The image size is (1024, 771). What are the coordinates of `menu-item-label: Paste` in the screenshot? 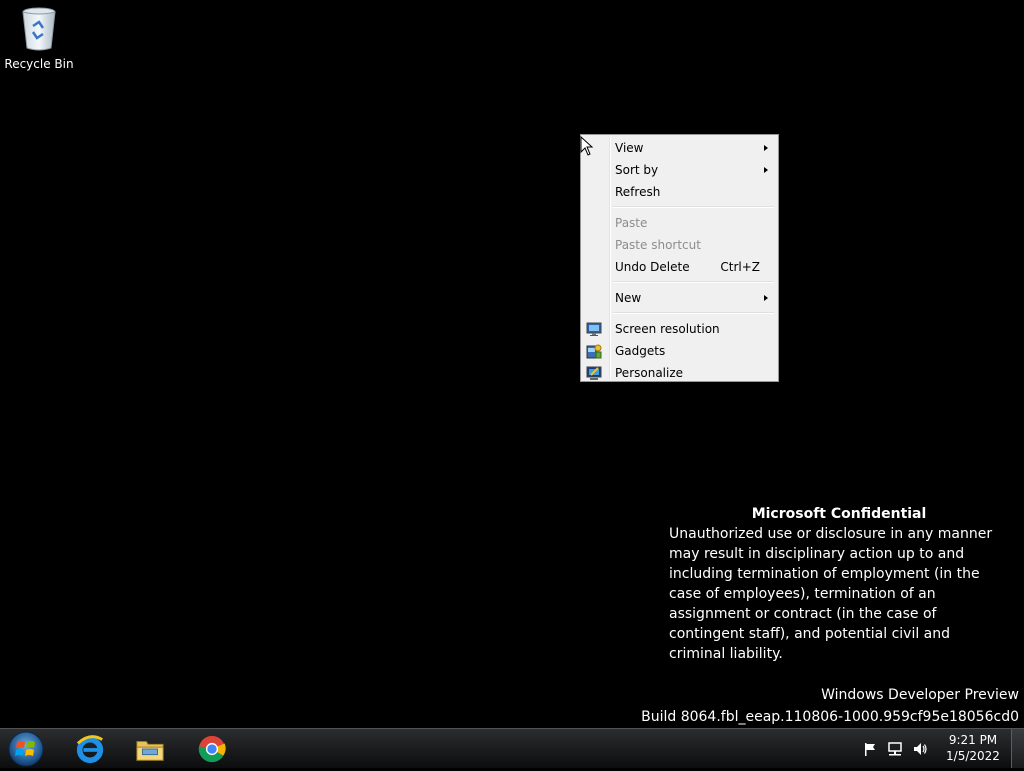 It's located at (631, 223).